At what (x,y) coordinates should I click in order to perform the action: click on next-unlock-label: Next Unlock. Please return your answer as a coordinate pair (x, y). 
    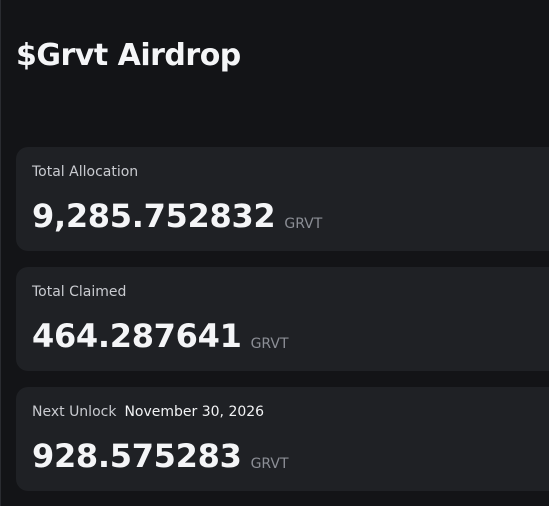
    Looking at the image, I should click on (74, 412).